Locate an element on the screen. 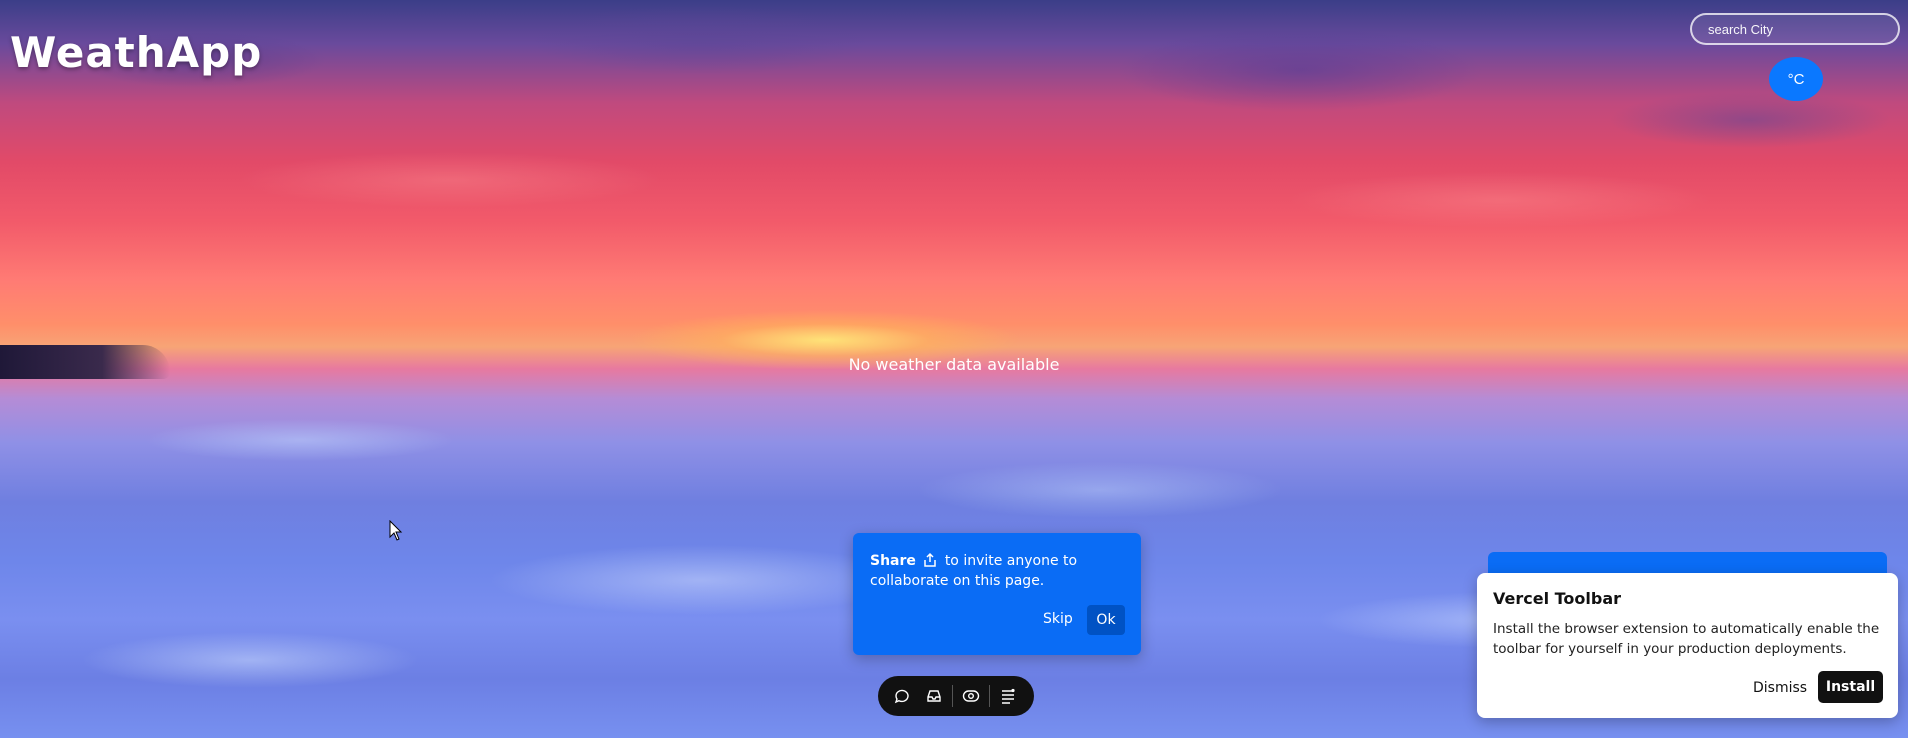  app-logo: WeathApp is located at coordinates (136, 52).